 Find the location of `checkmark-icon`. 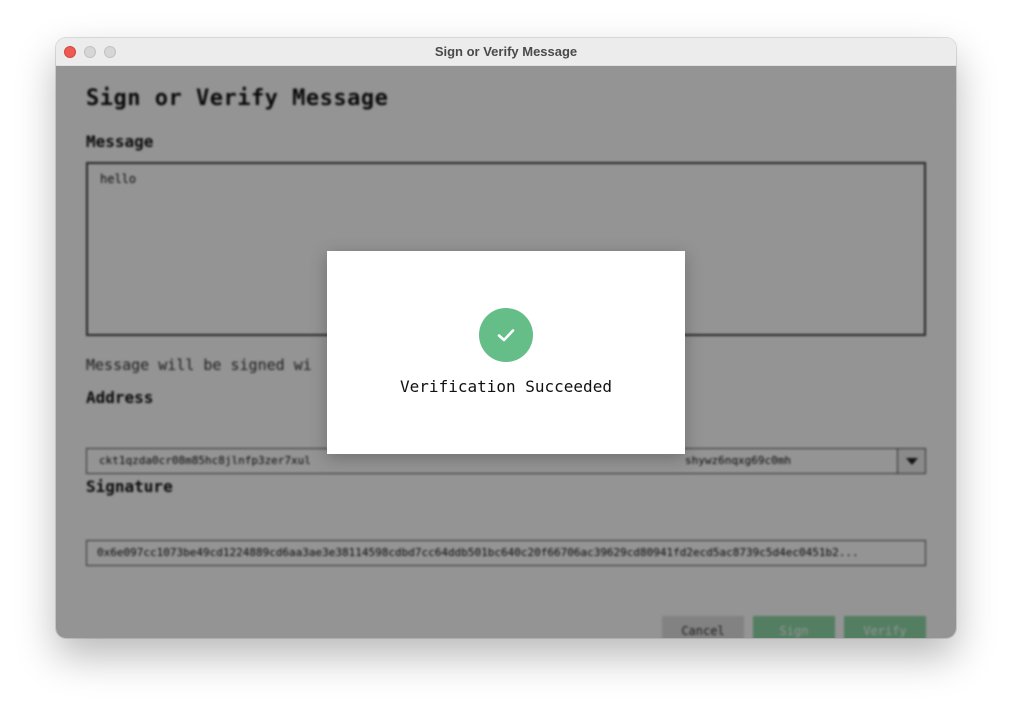

checkmark-icon is located at coordinates (506, 335).